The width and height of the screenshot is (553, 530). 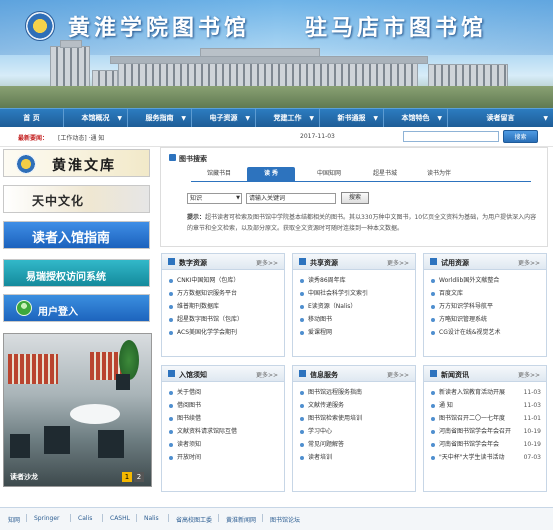 I want to click on footer-link: Calis, so click(x=85, y=518).